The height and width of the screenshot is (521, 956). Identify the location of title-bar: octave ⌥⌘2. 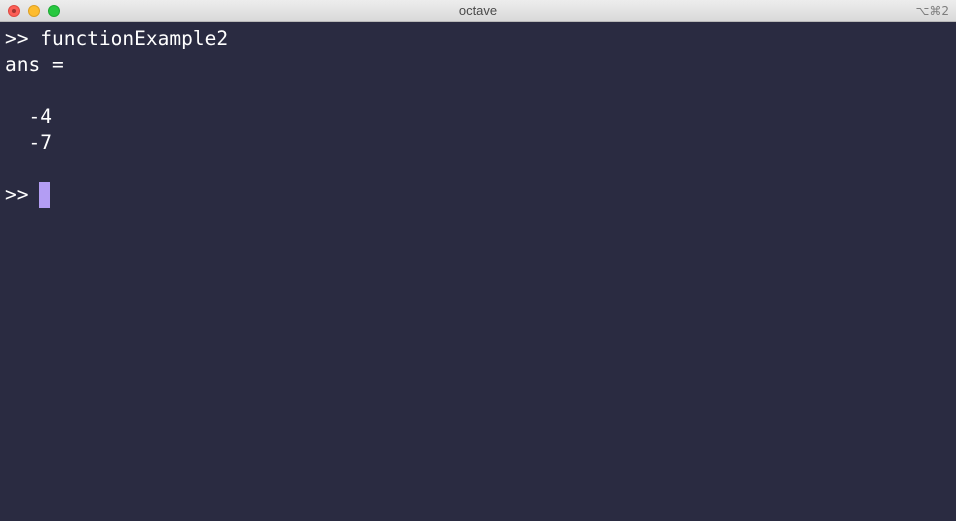
(478, 11).